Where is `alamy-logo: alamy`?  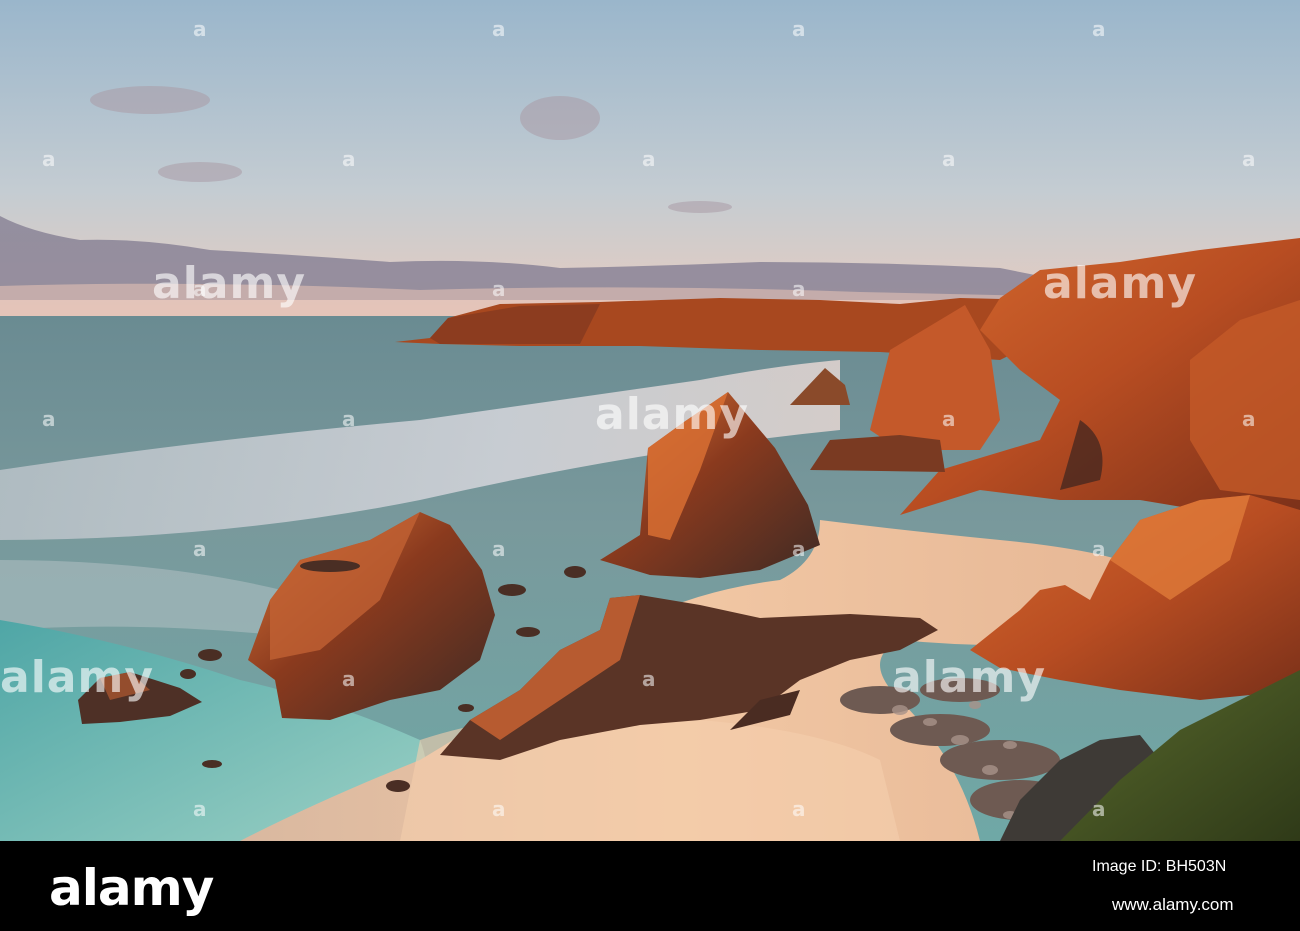 alamy-logo: alamy is located at coordinates (131, 888).